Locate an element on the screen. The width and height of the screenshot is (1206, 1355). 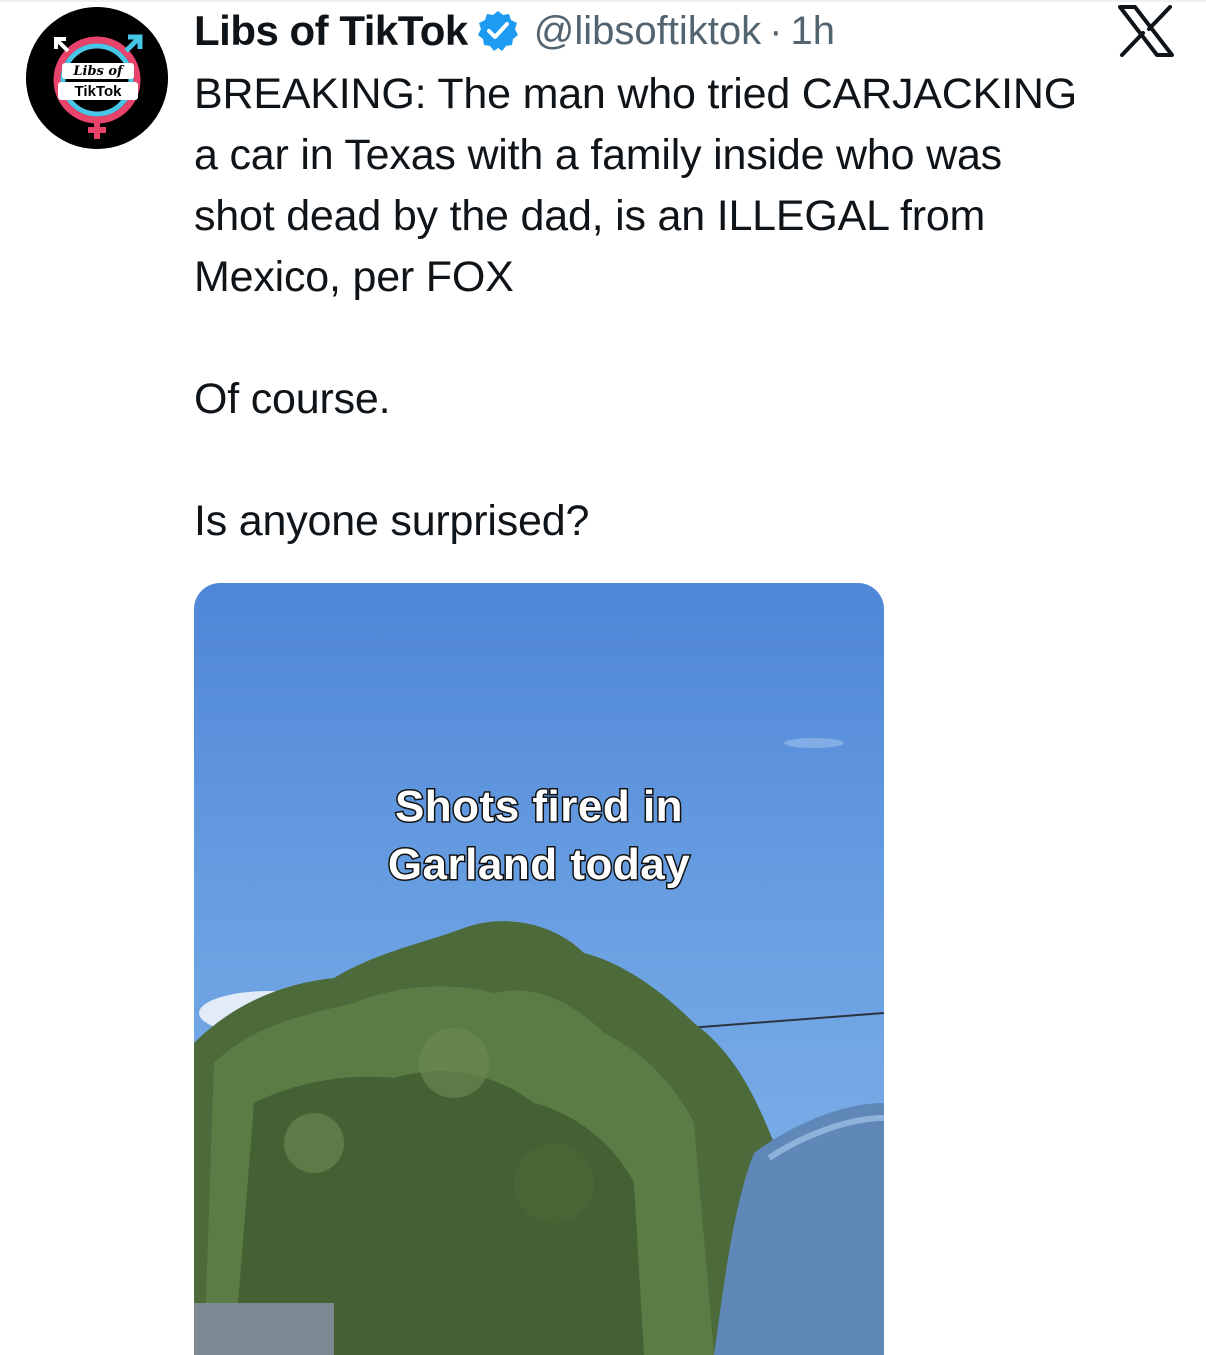
libs-of-tiktok-logo: Libs of TikTok is located at coordinates (97, 78).